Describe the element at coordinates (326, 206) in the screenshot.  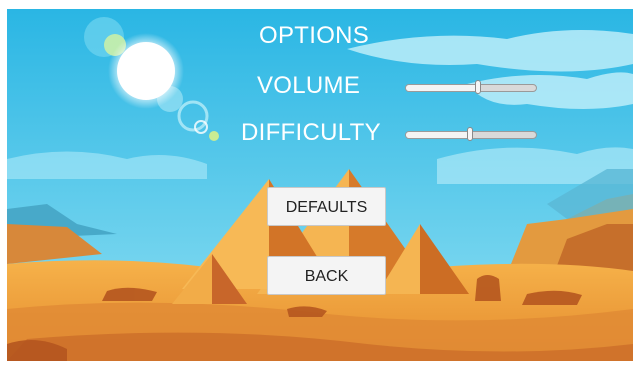
I see `defaults-button: DEFAULTS` at that location.